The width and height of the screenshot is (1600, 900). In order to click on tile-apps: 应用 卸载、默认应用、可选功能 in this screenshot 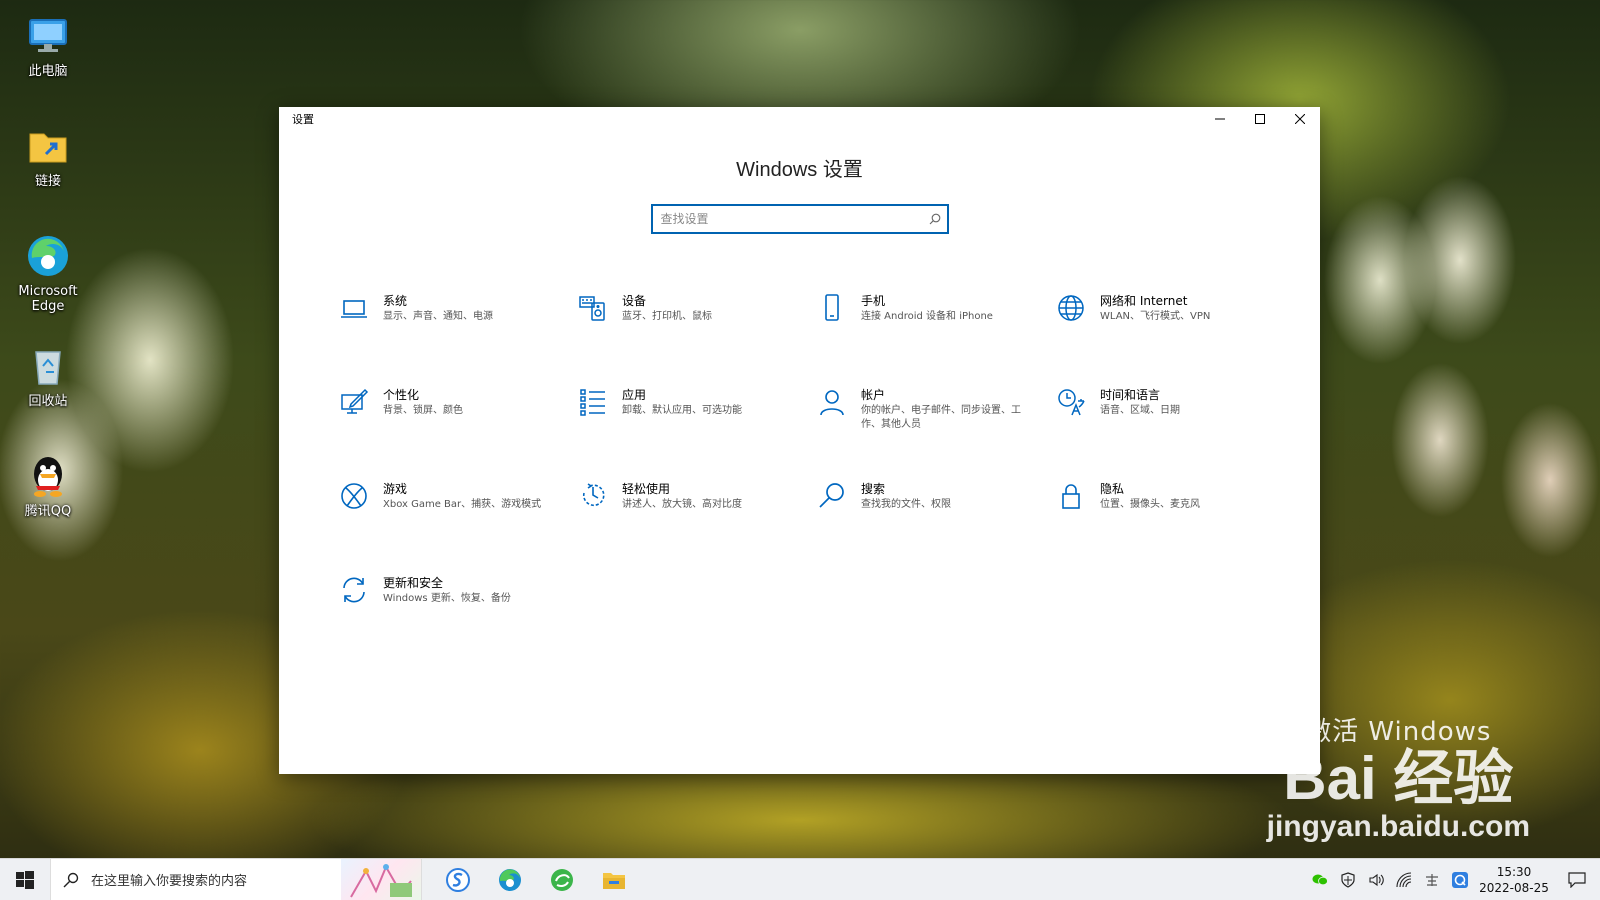, I will do `click(695, 434)`.